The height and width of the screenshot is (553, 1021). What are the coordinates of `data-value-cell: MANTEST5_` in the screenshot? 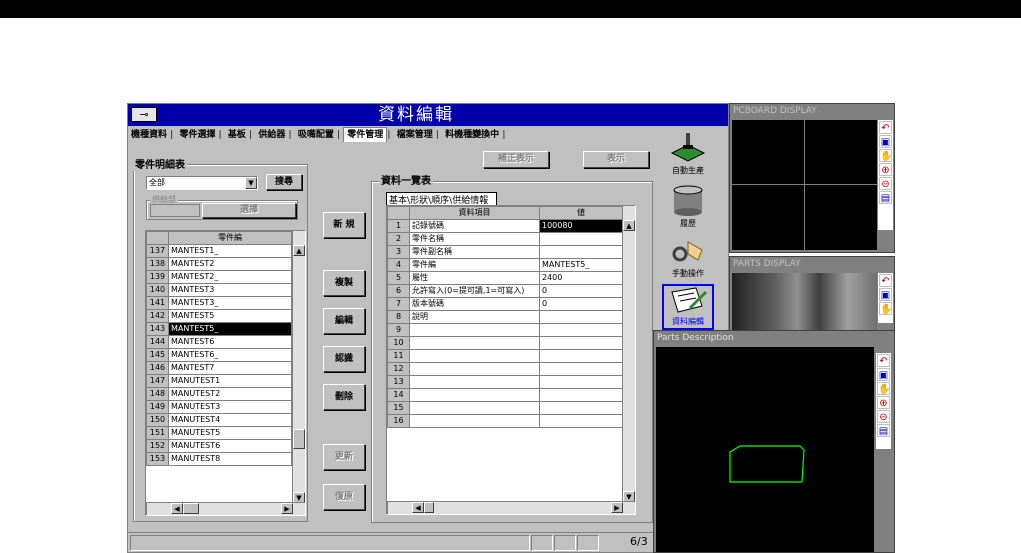 It's located at (581, 265).